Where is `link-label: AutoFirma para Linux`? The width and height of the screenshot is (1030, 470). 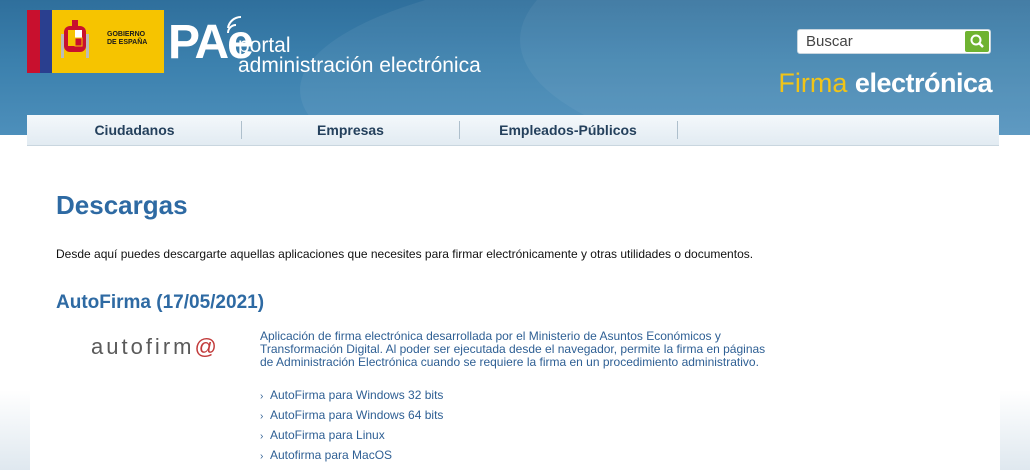
link-label: AutoFirma para Linux is located at coordinates (327, 435).